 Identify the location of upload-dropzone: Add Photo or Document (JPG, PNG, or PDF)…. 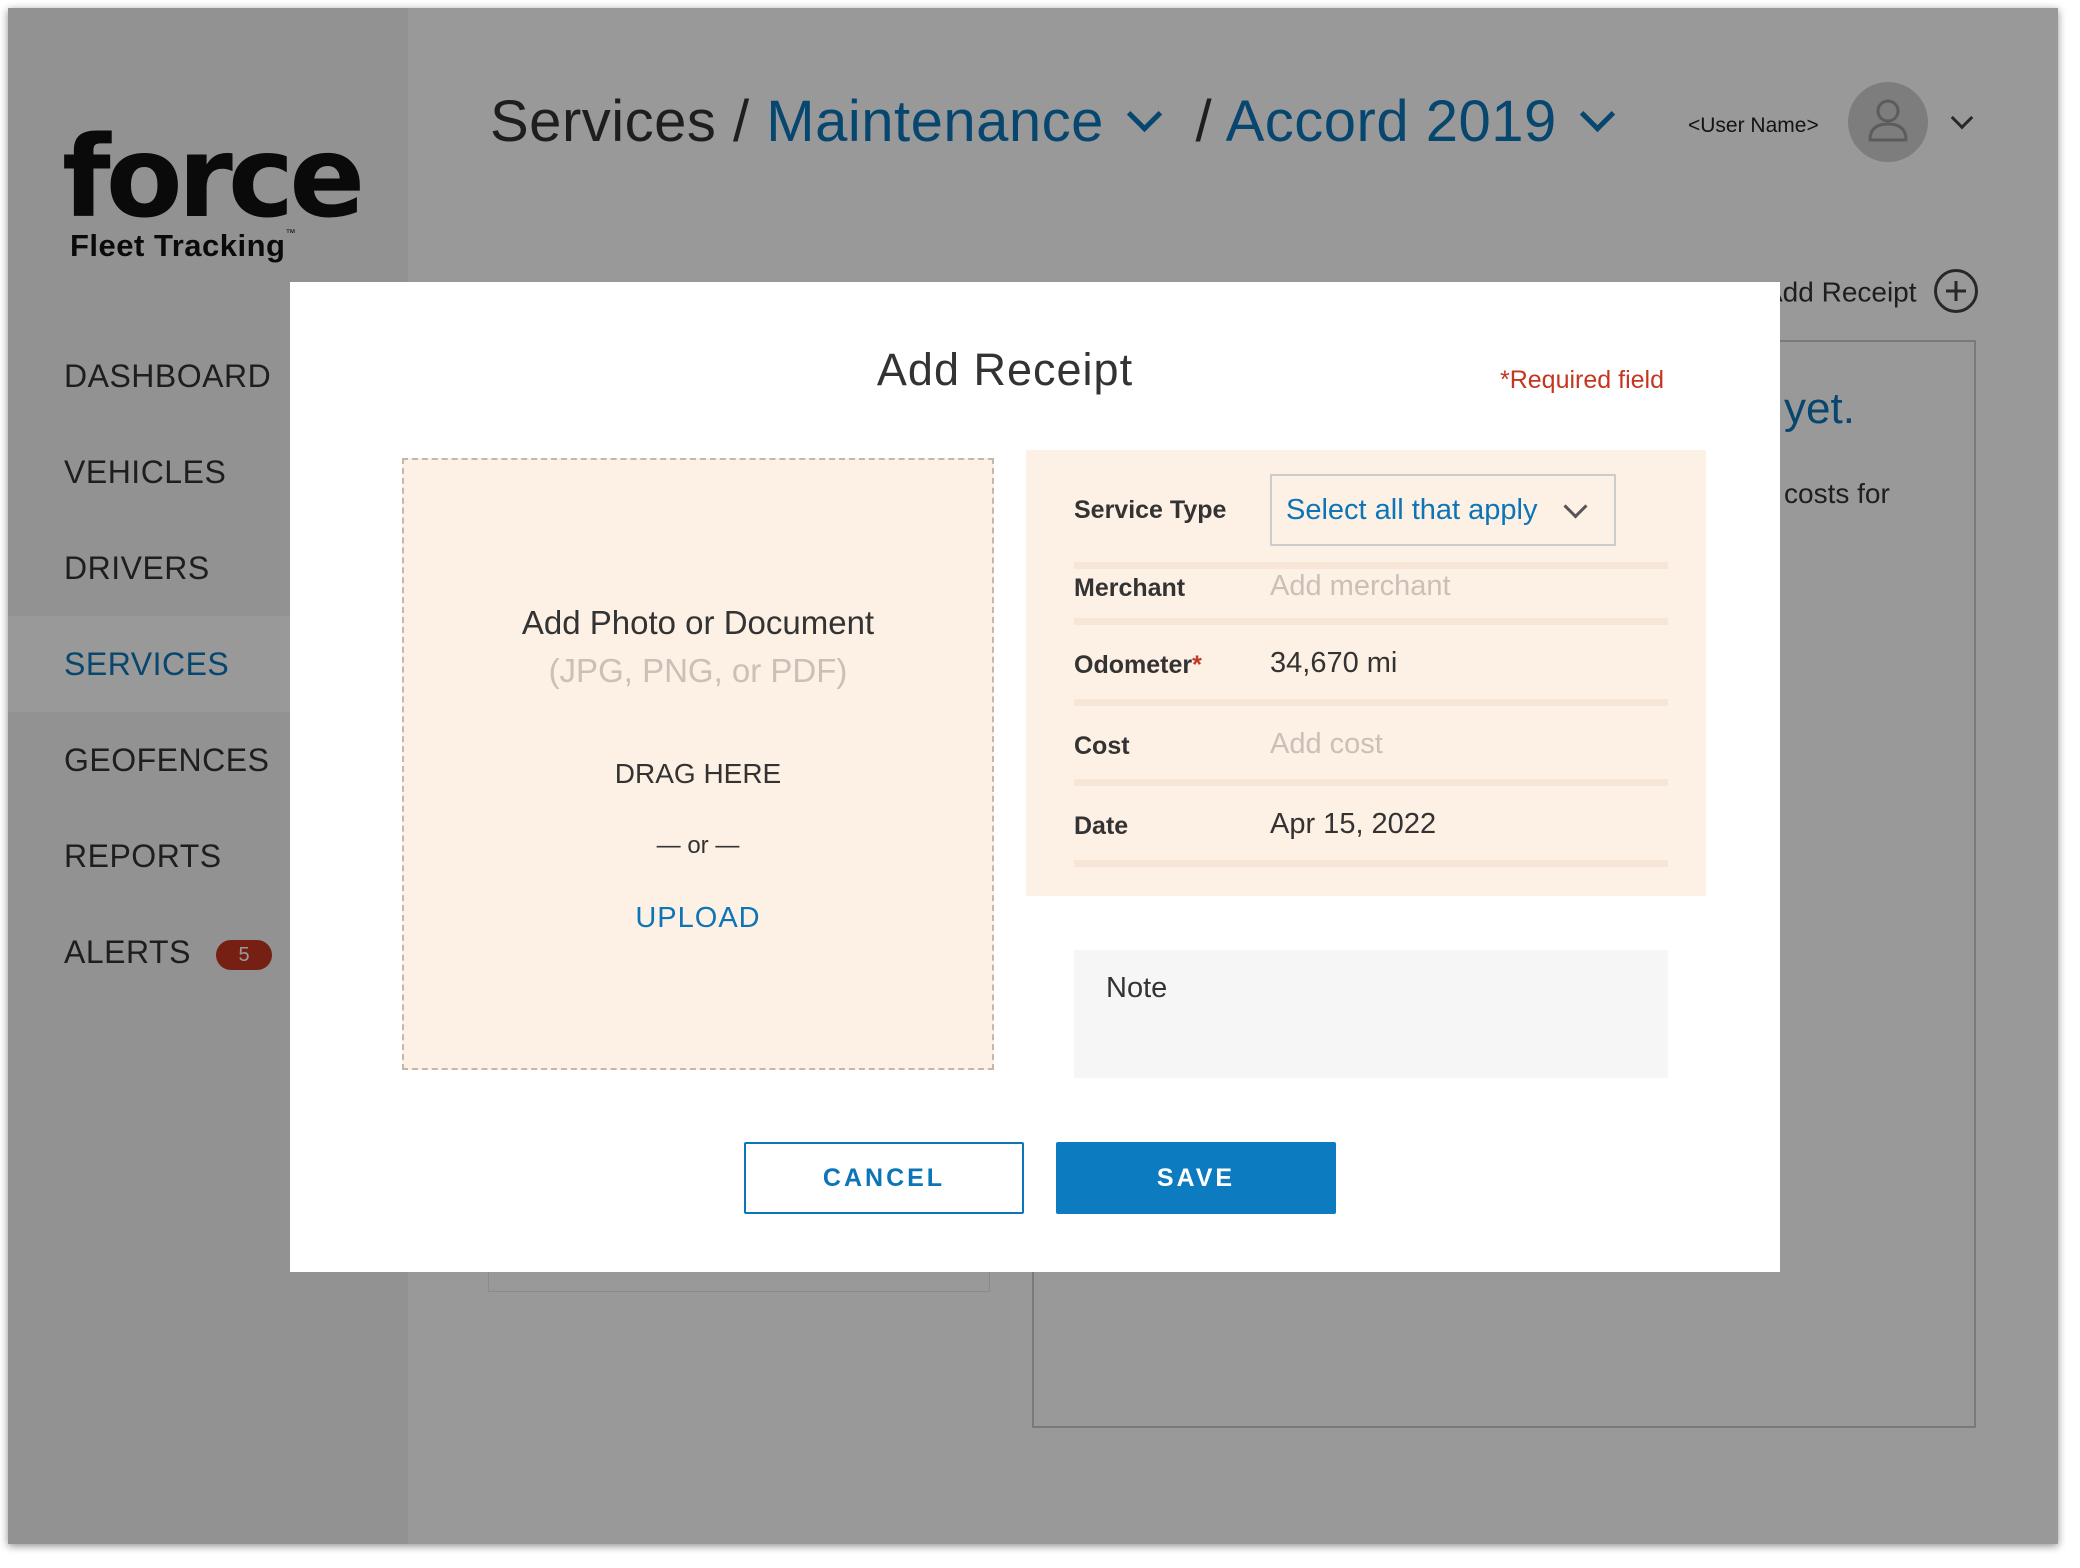
(698, 764).